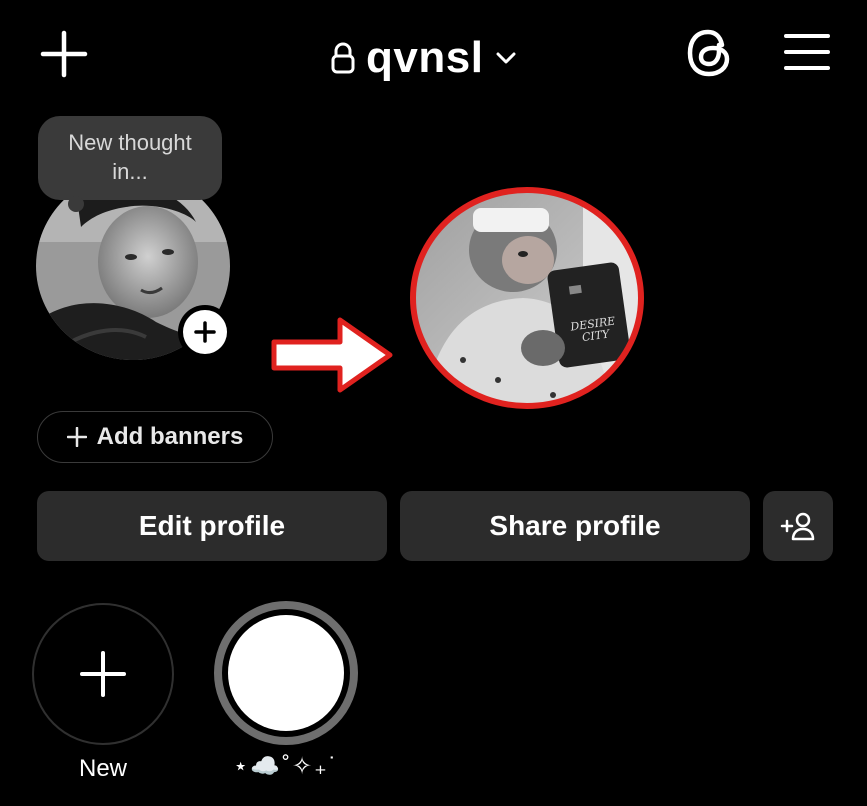  I want to click on highlighted-avatar-circle: DESIRE CITY, so click(527, 298).